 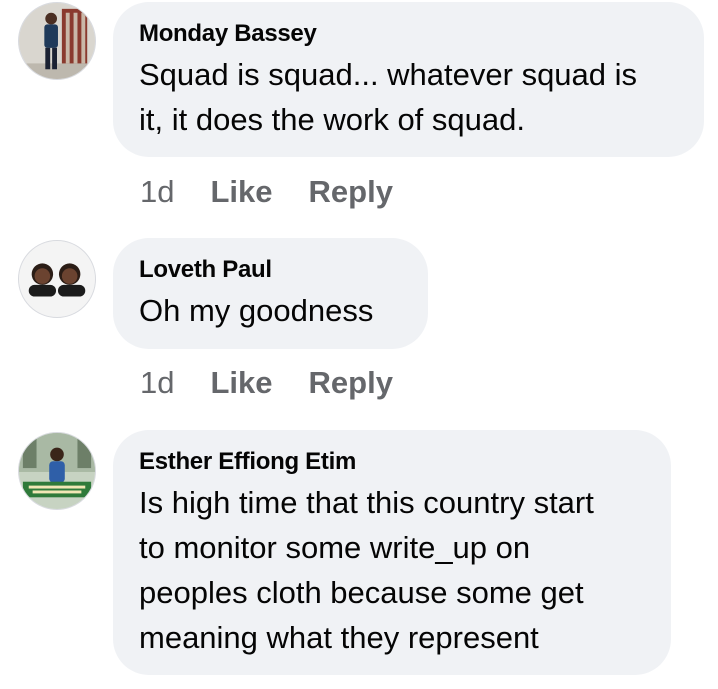 What do you see at coordinates (256, 310) in the screenshot?
I see `comment-text: Oh my goodness` at bounding box center [256, 310].